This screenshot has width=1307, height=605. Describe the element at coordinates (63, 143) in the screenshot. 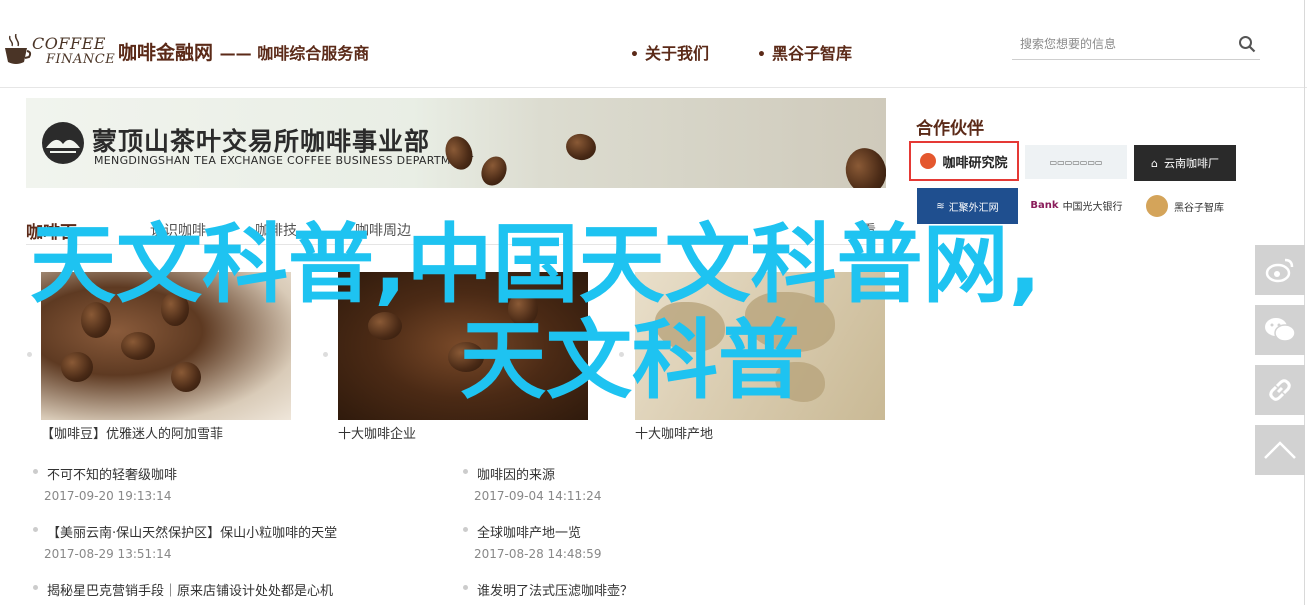

I see `tea-exchange-emblem-icon` at that location.